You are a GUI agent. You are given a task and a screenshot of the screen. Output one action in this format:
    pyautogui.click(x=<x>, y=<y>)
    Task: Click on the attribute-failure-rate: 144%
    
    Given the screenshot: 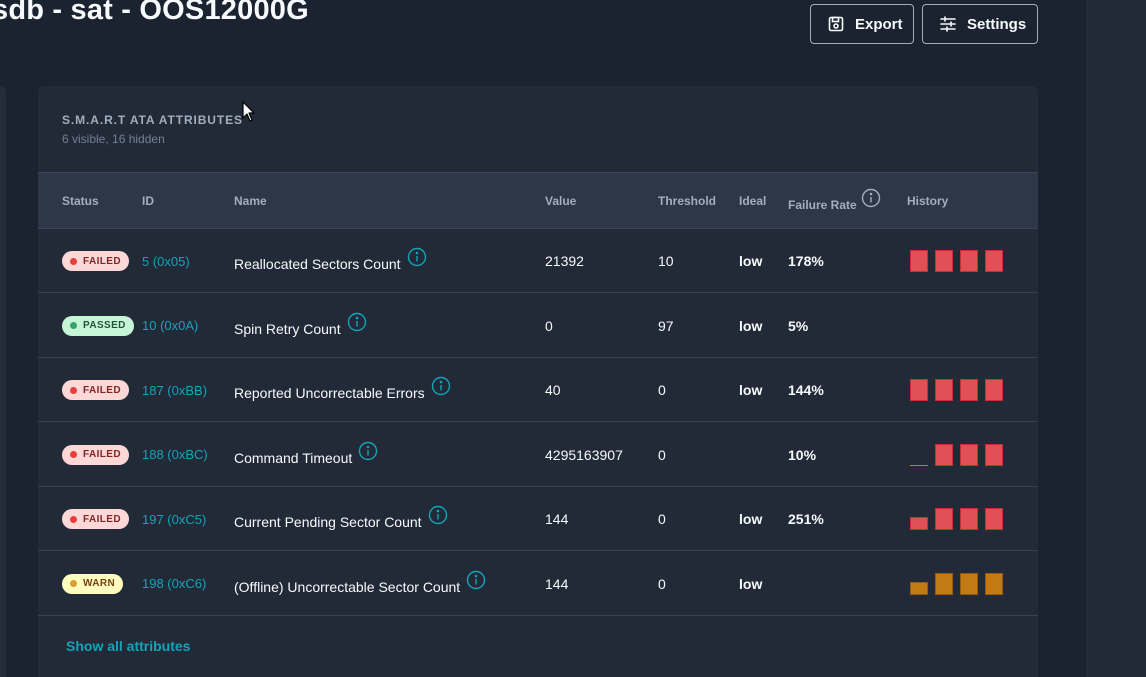 What is the action you would take?
    pyautogui.click(x=806, y=390)
    